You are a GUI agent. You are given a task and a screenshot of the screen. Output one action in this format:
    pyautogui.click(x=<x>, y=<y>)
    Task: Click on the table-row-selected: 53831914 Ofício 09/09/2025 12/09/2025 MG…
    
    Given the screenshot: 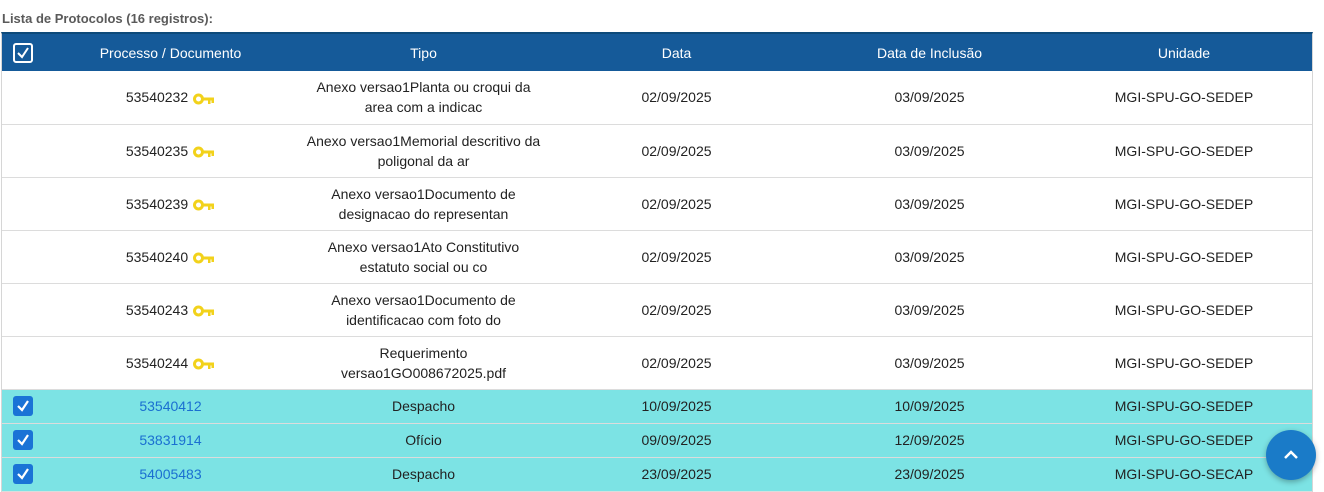 What is the action you would take?
    pyautogui.click(x=657, y=440)
    